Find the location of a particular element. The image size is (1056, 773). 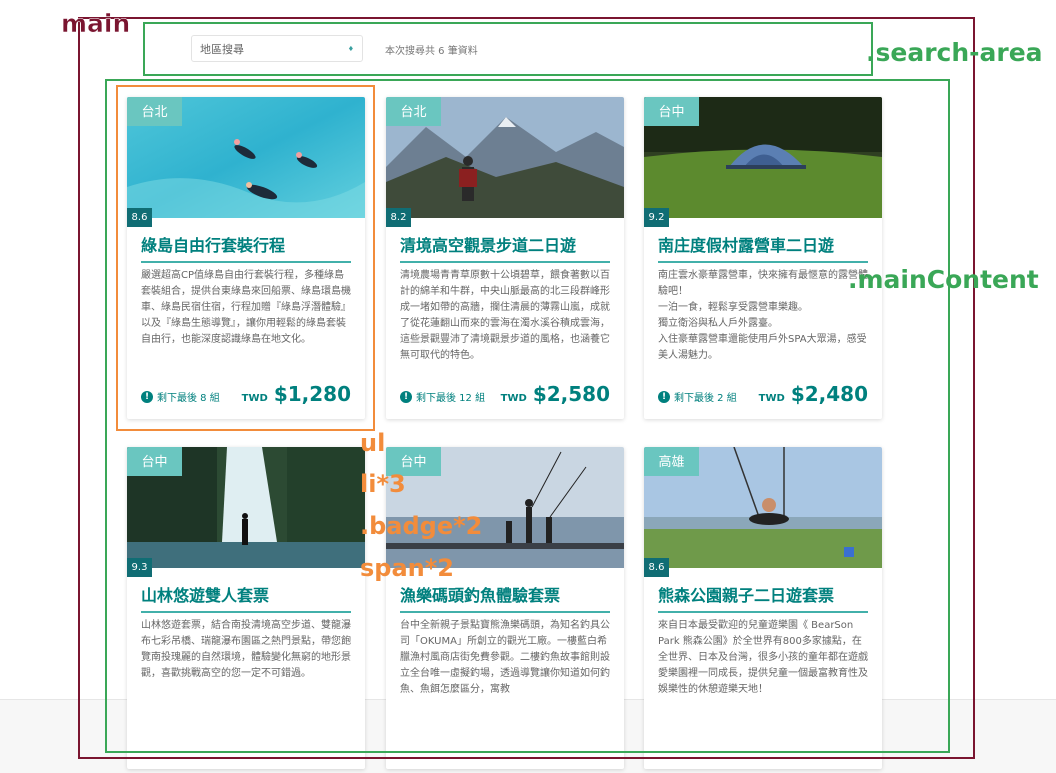

ul-annotation-label: ul is located at coordinates (373, 443).